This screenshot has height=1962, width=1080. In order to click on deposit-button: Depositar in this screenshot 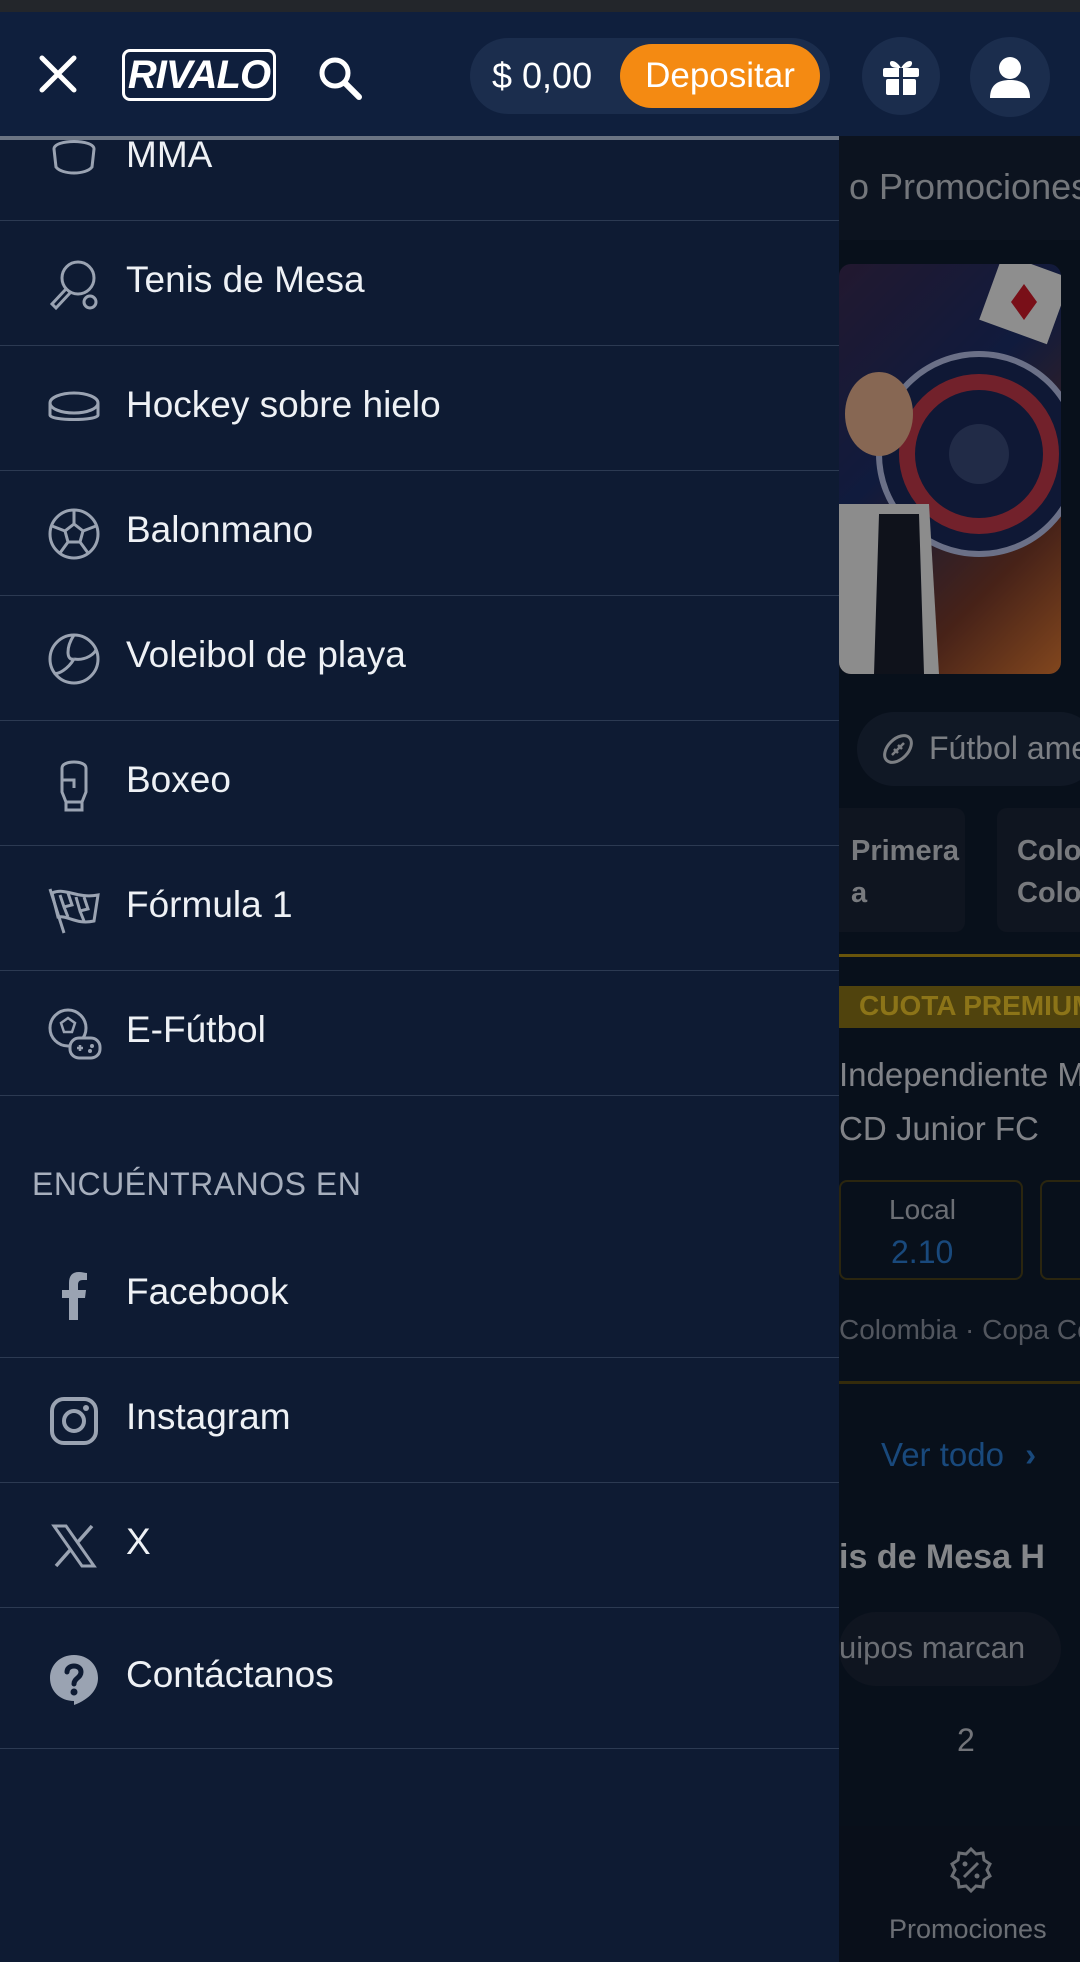, I will do `click(720, 76)`.